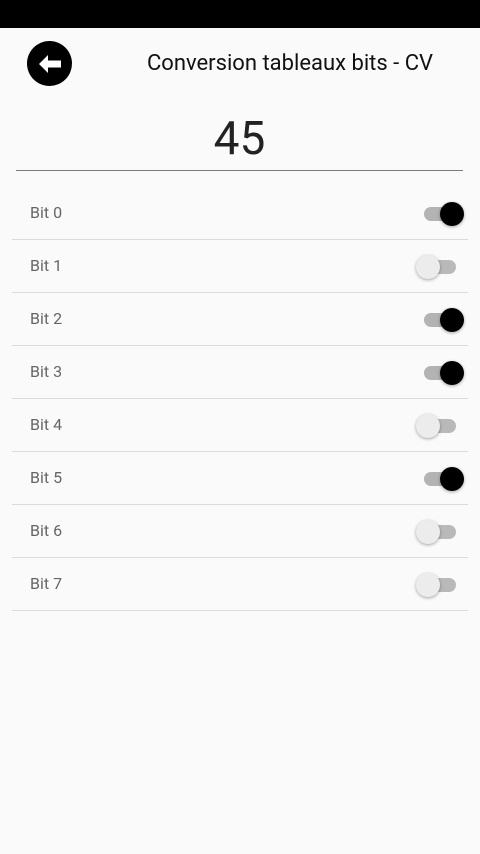 This screenshot has height=854, width=480. I want to click on bit-2-toggle, so click(440, 320).